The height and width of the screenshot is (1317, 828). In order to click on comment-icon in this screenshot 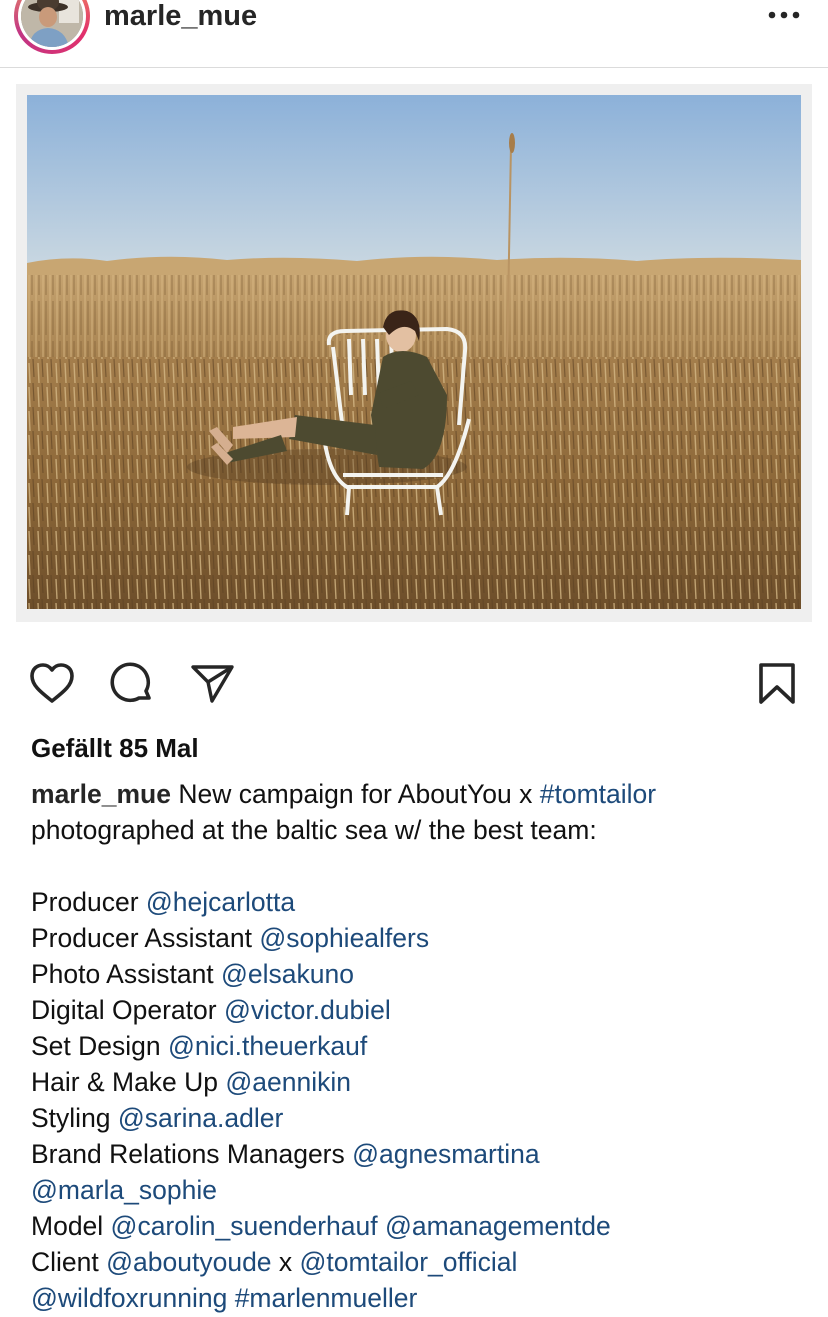, I will do `click(130, 682)`.